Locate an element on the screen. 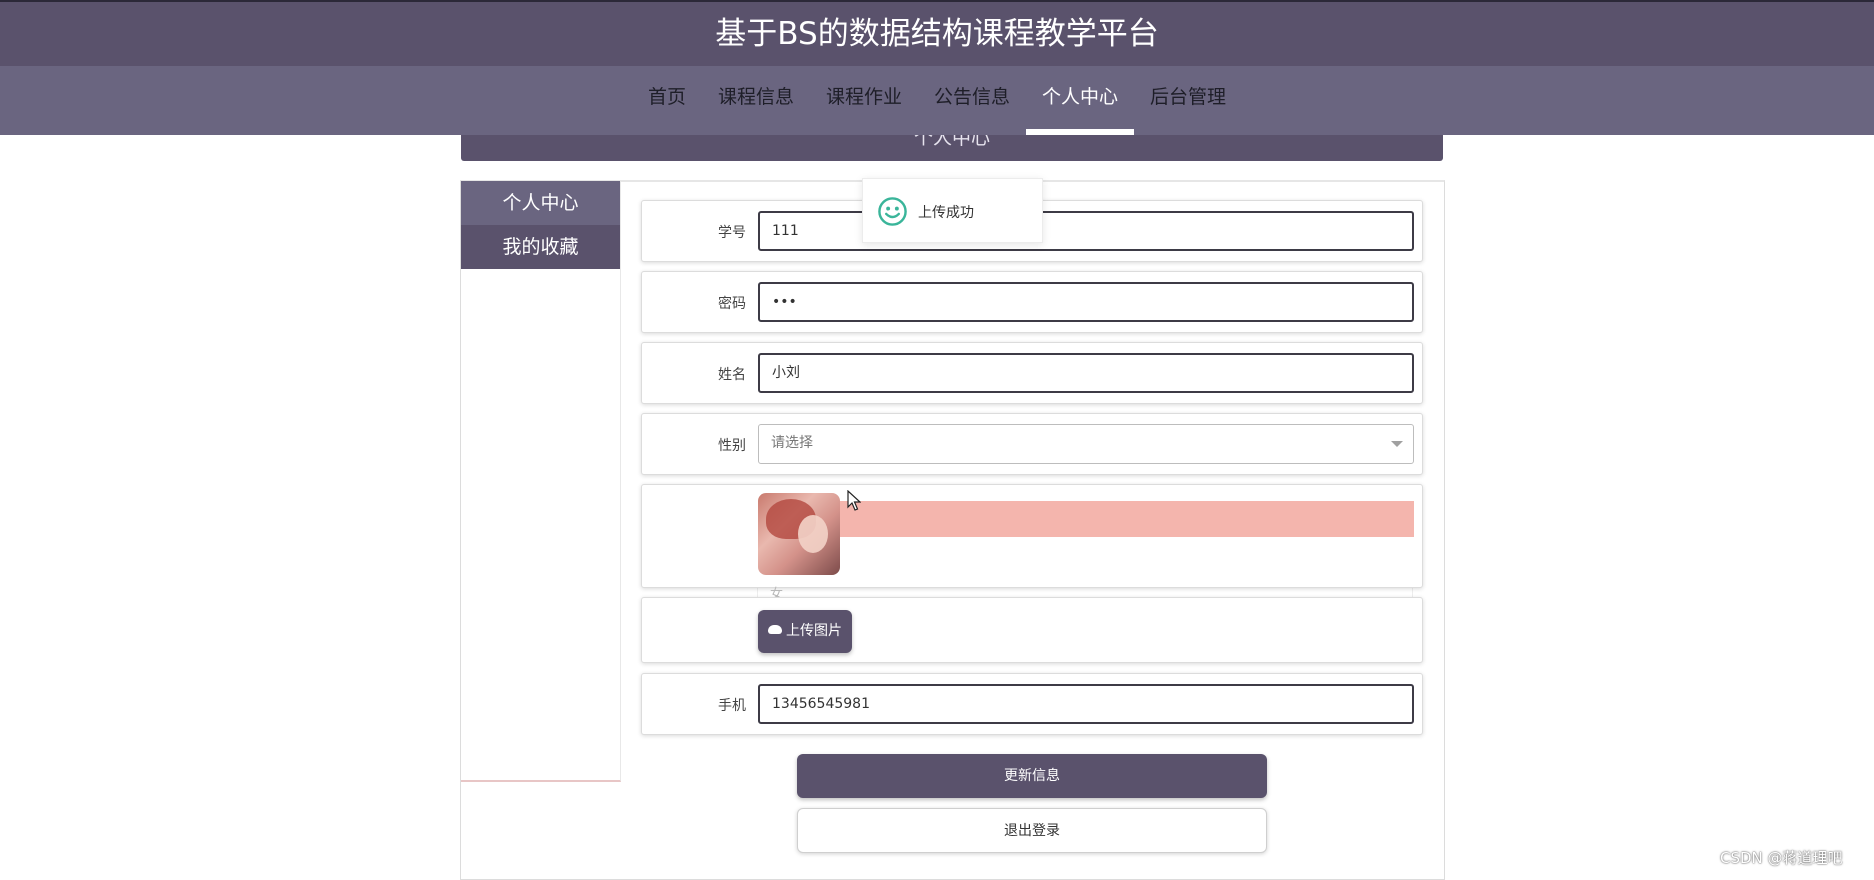 The width and height of the screenshot is (1874, 880). name-input: 小刘 is located at coordinates (1086, 373).